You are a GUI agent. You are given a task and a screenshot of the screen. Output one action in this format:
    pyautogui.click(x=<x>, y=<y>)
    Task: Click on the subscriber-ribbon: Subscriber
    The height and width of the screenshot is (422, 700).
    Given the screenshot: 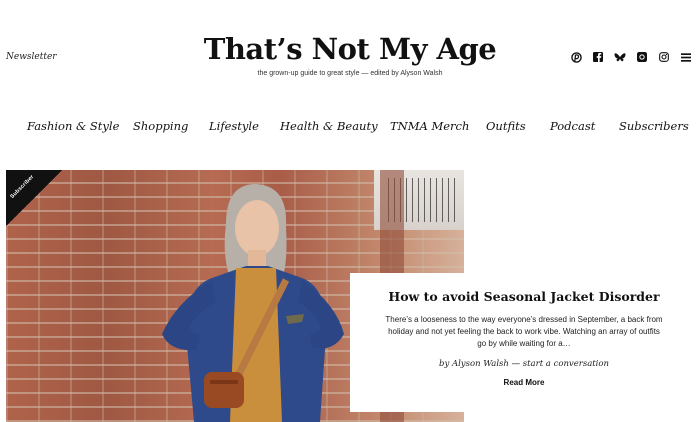 What is the action you would take?
    pyautogui.click(x=34, y=198)
    